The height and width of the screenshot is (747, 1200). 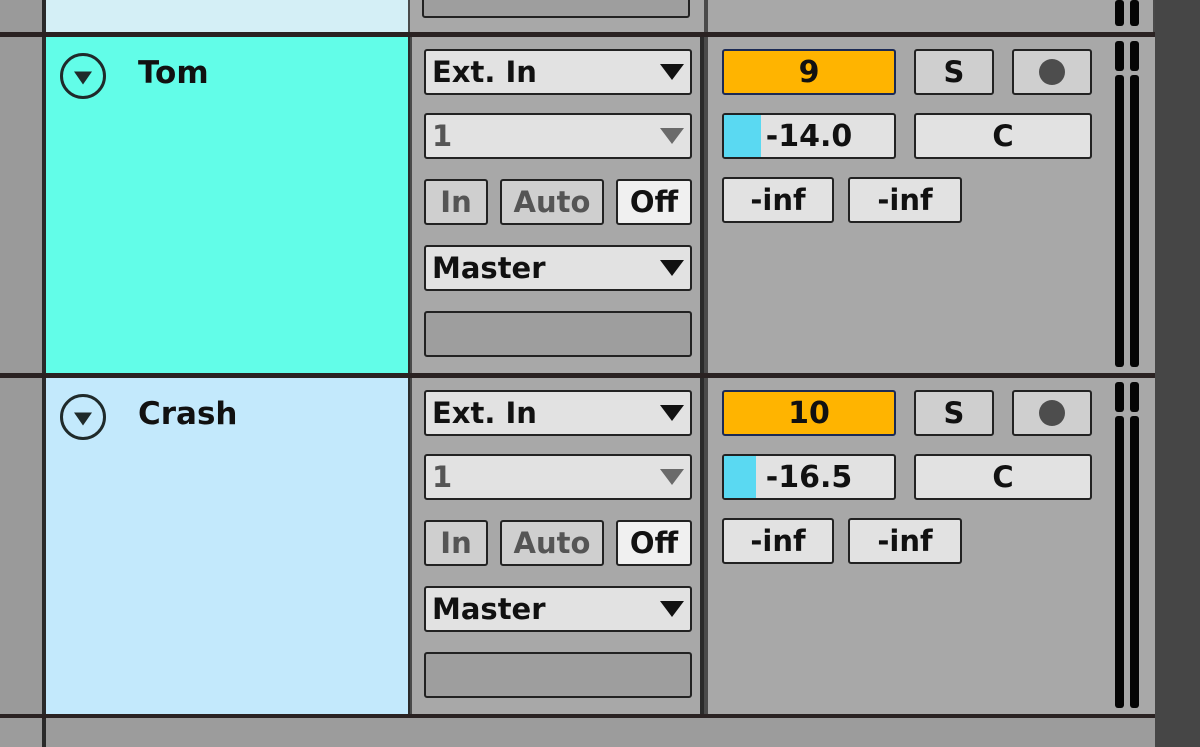 What do you see at coordinates (21, 732) in the screenshot?
I see `left-strip-bottom` at bounding box center [21, 732].